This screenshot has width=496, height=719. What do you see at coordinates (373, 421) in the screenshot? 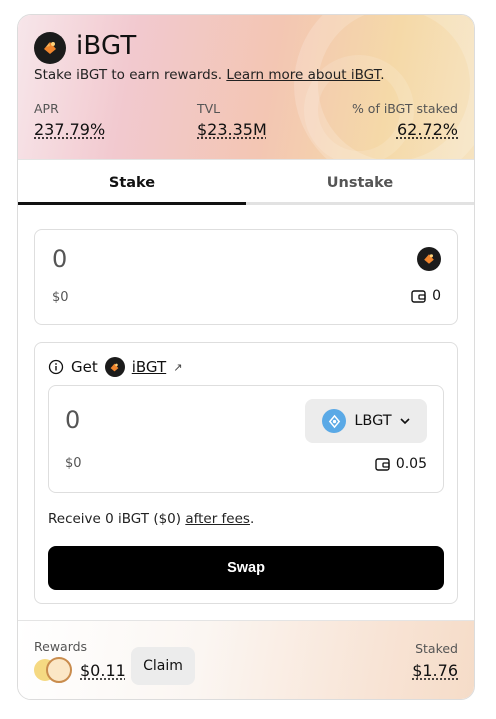
I see `token-select-label: LBGT` at bounding box center [373, 421].